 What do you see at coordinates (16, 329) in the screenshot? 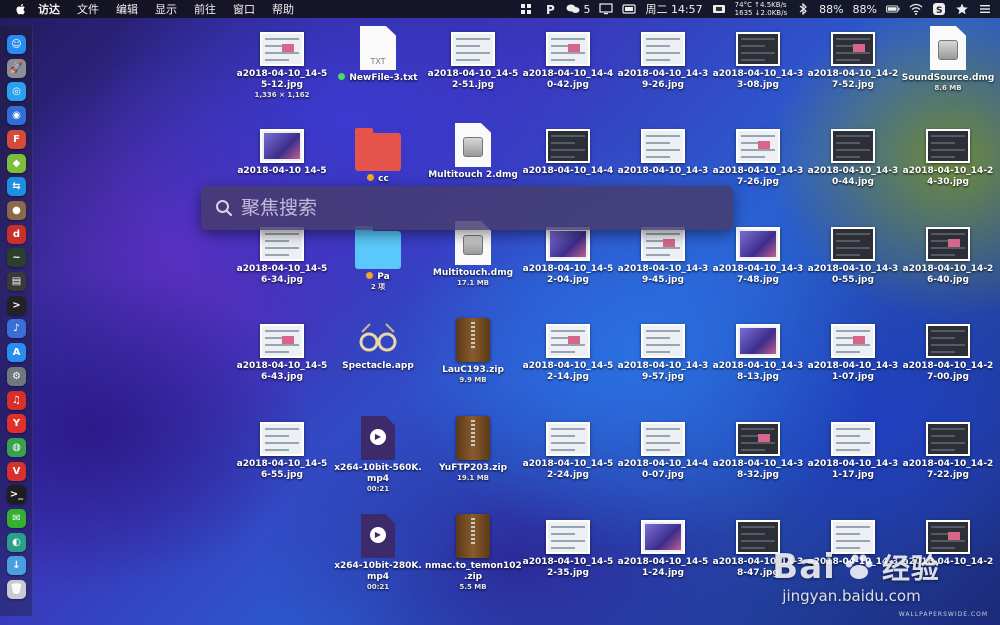
I see `dock-siri-icon: ♪` at bounding box center [16, 329].